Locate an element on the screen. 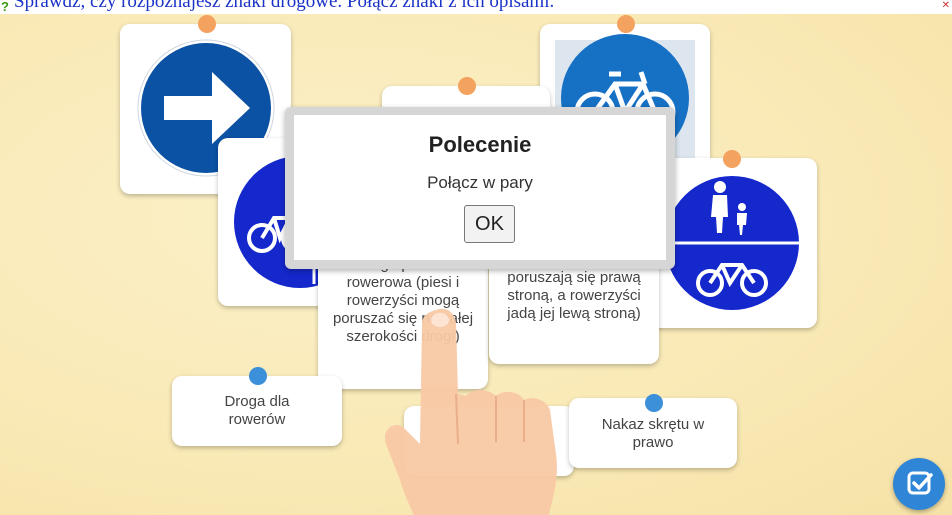 This screenshot has height=515, width=952. pedestrian-bike-separated-sign-icon is located at coordinates (732, 243).